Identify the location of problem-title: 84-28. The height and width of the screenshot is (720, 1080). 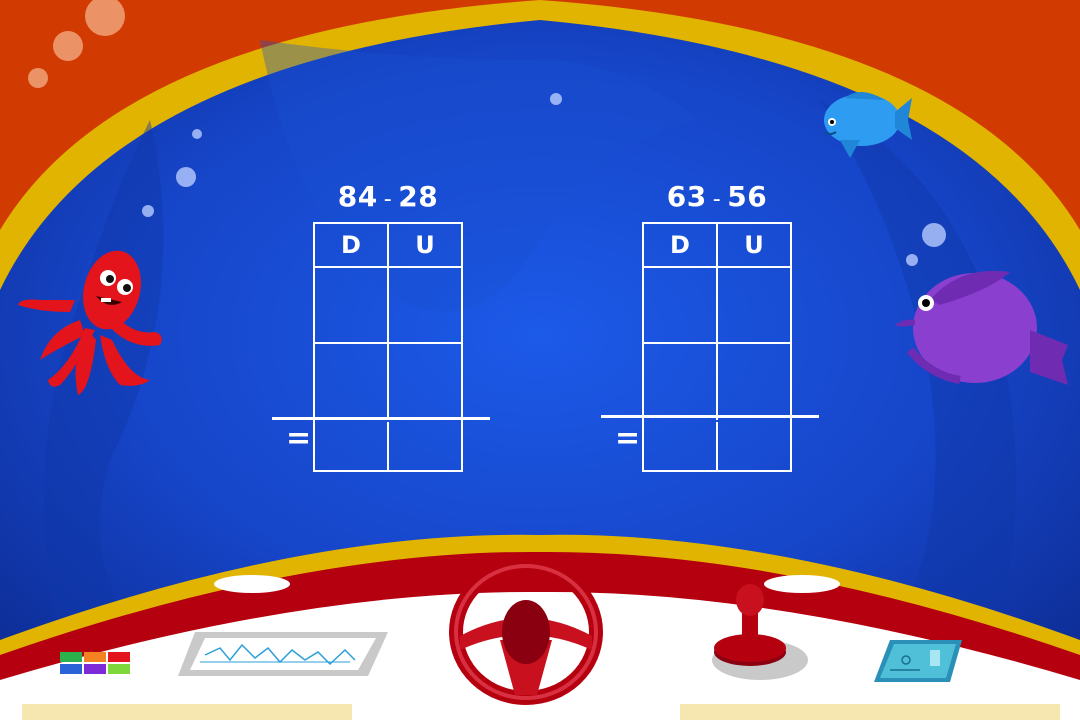
(388, 197).